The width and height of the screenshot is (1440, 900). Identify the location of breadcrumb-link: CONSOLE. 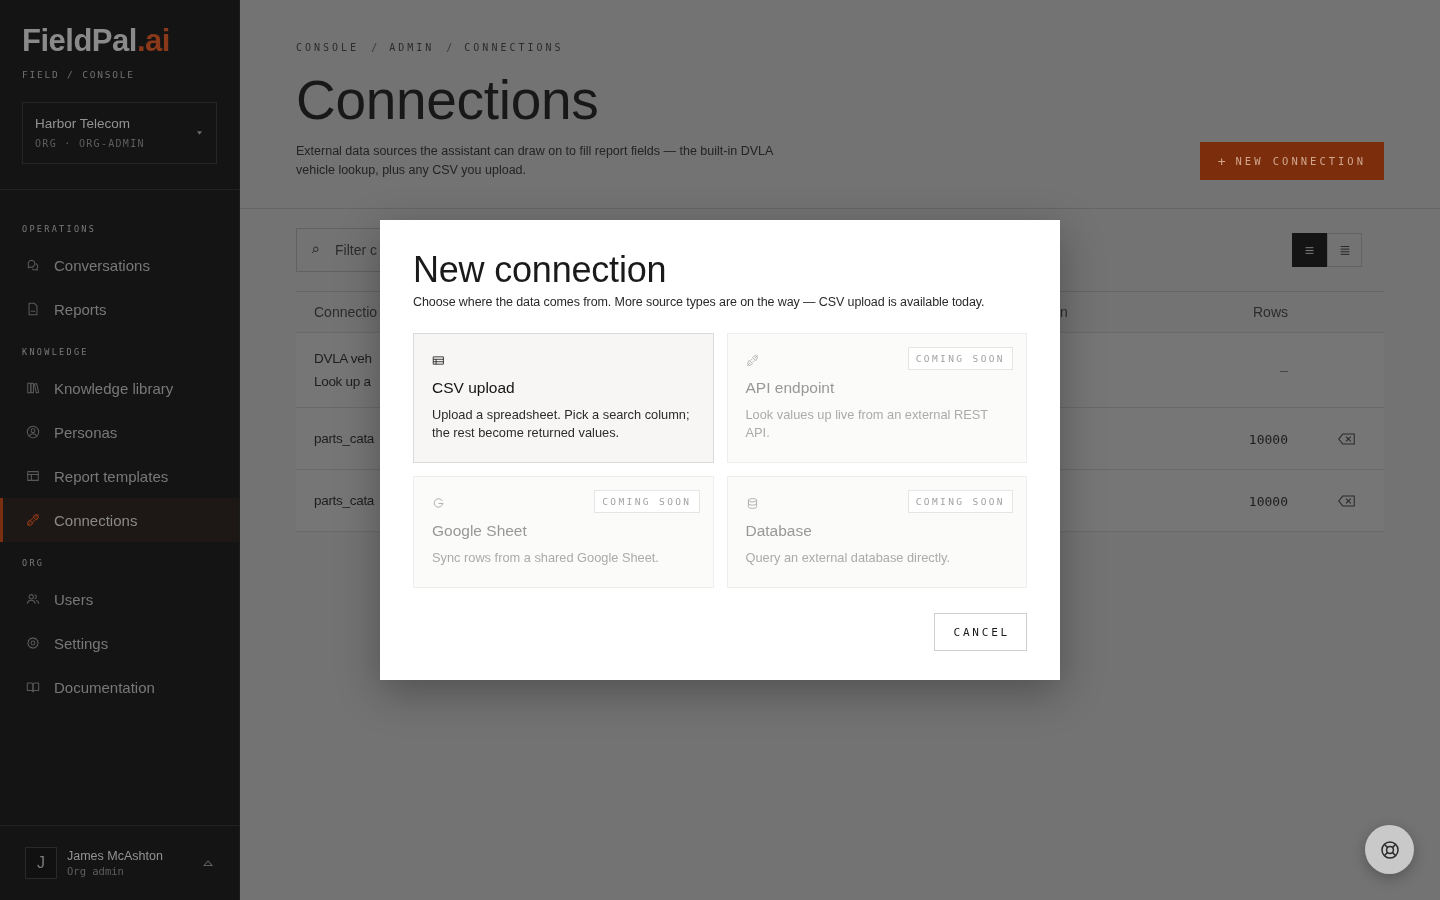
(328, 48).